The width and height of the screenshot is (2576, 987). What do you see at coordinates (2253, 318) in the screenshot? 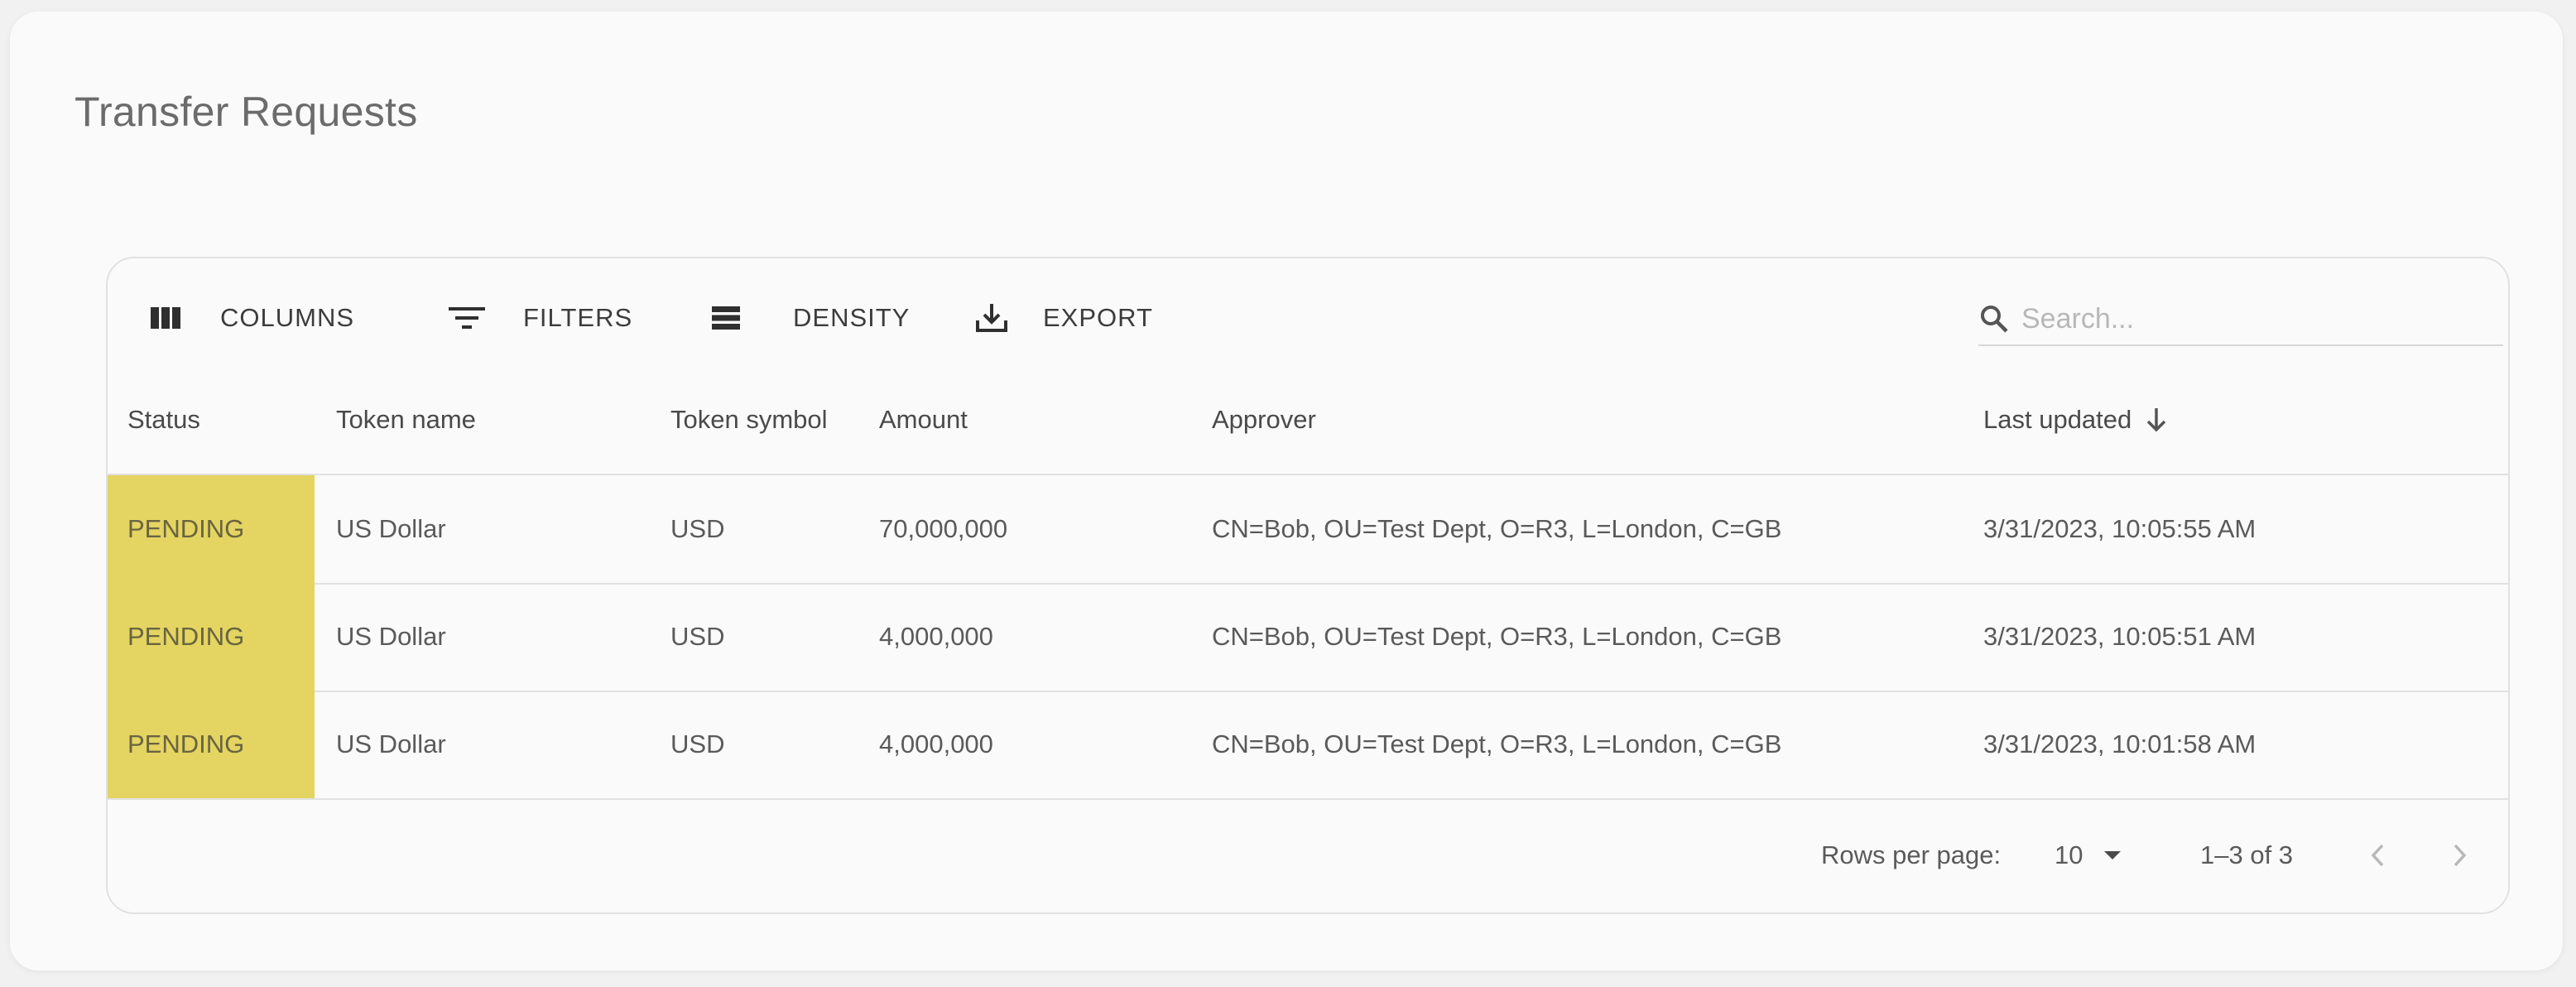
I see `search-input` at bounding box center [2253, 318].